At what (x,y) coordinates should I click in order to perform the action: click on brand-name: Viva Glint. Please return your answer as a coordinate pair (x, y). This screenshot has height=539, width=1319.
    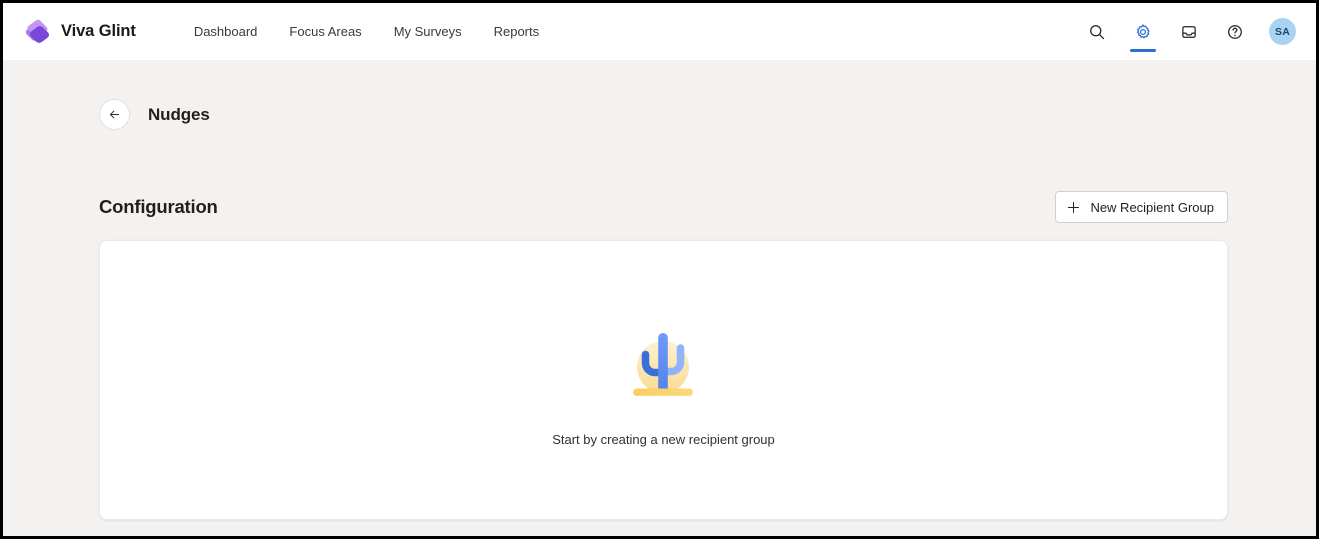
    Looking at the image, I should click on (98, 31).